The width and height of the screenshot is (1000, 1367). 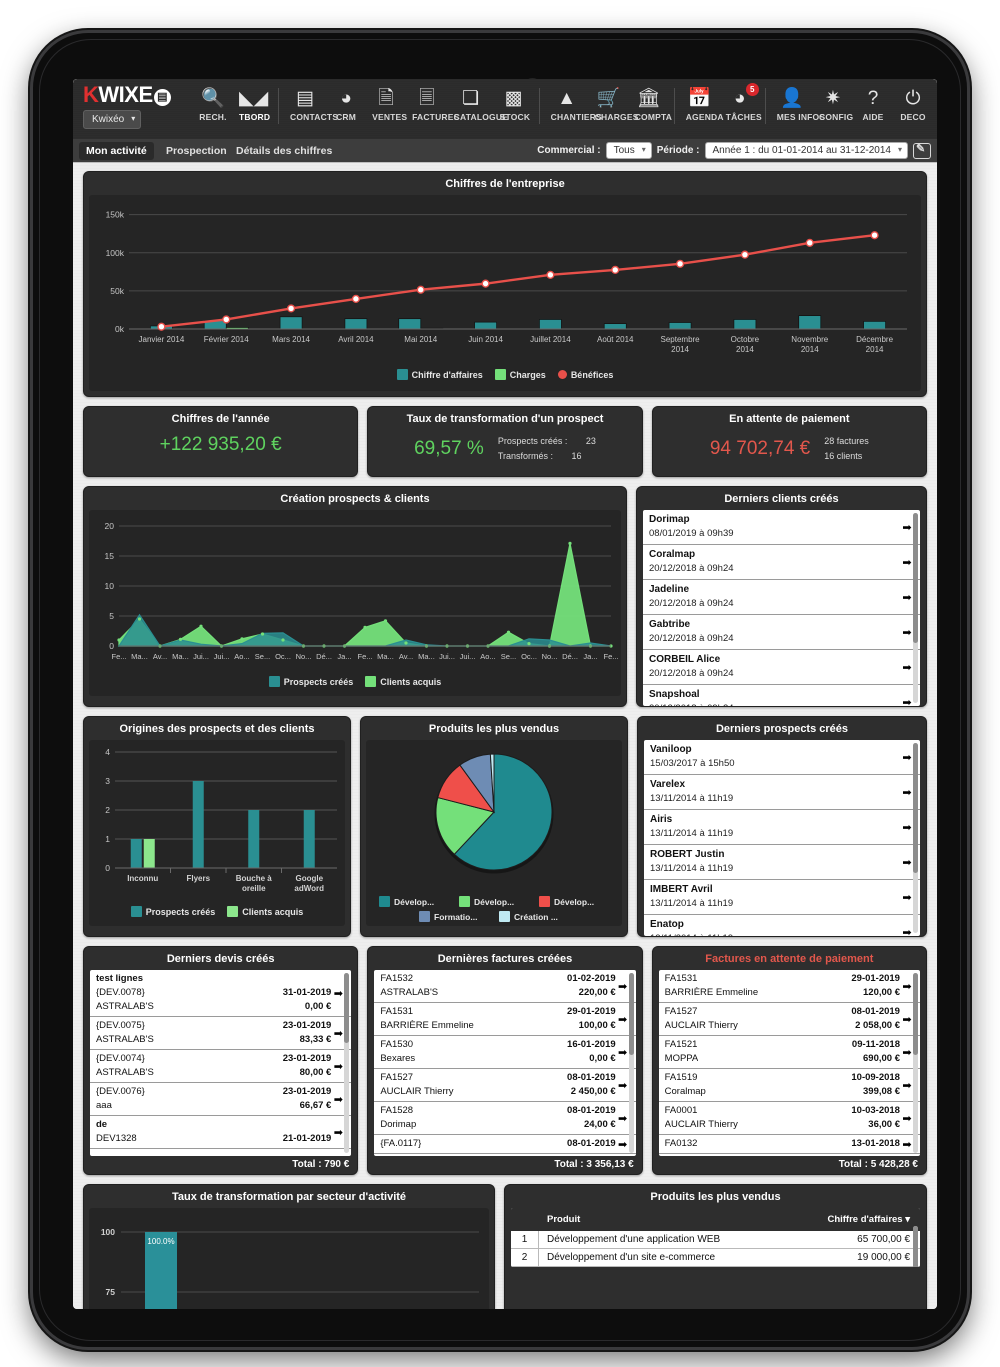 I want to click on nav-item-mes-infos: 👤 MES INFOS, so click(x=798, y=104).